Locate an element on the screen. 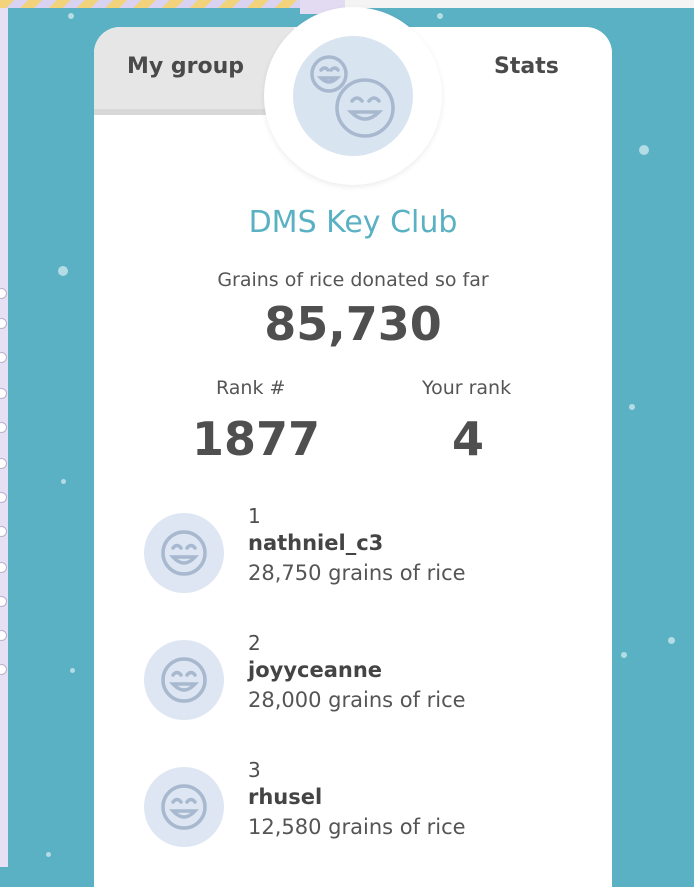  group-avatar is located at coordinates (353, 96).